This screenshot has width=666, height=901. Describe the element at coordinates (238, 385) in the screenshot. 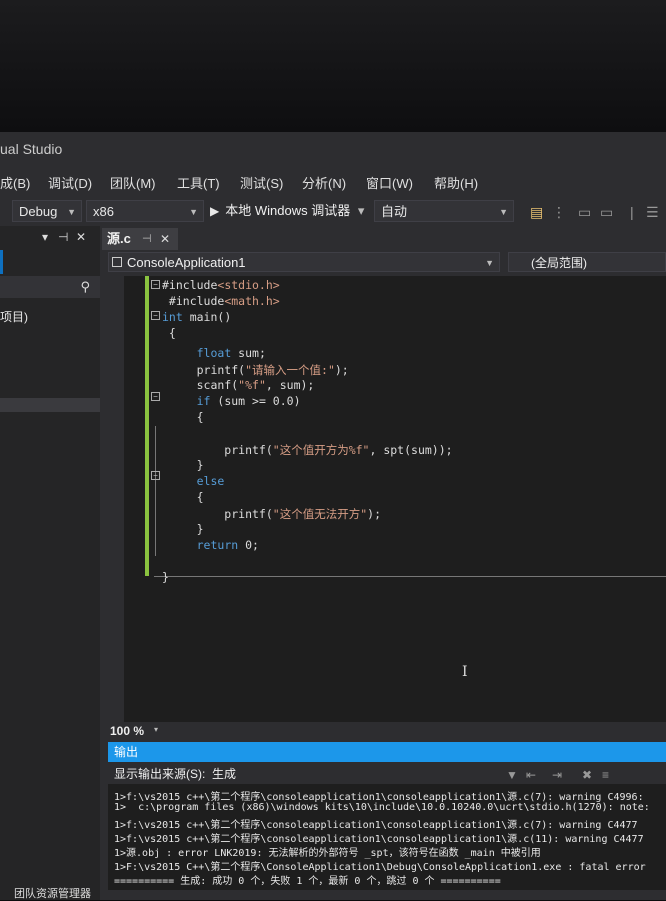

I see `code-line: scanf("%f", sum);` at that location.